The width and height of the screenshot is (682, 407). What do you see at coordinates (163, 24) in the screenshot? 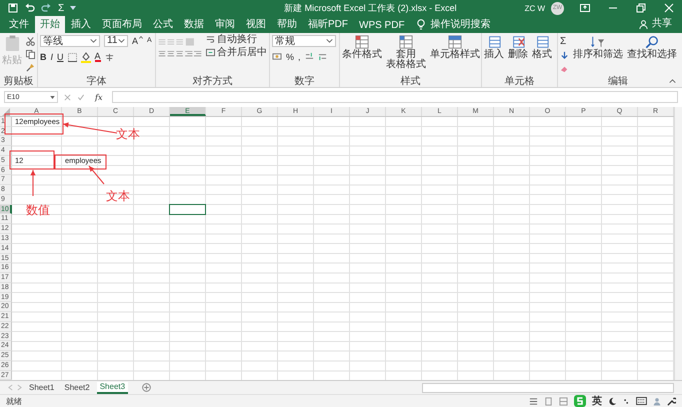
I see `ribbon-tab: 公式` at bounding box center [163, 24].